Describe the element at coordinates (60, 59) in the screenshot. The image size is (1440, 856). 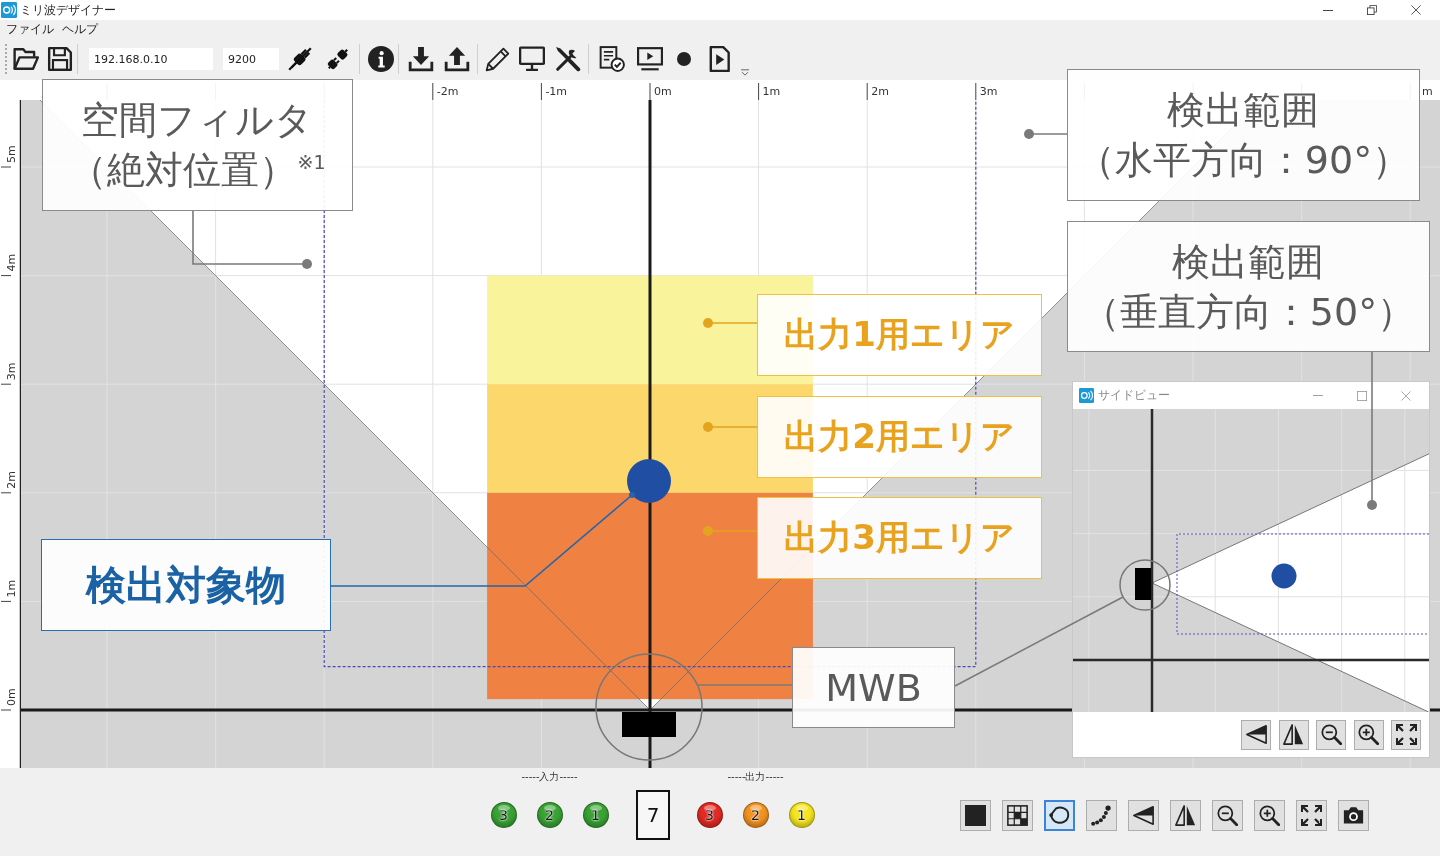
I see `save-icon` at that location.